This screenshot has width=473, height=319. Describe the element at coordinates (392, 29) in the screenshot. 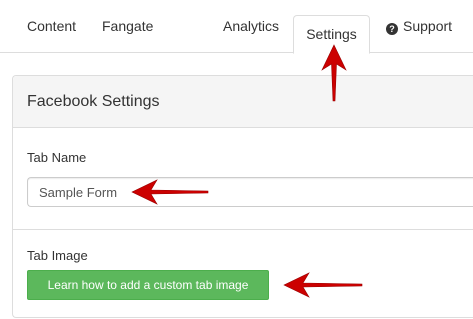

I see `question-circle-icon: ?` at that location.